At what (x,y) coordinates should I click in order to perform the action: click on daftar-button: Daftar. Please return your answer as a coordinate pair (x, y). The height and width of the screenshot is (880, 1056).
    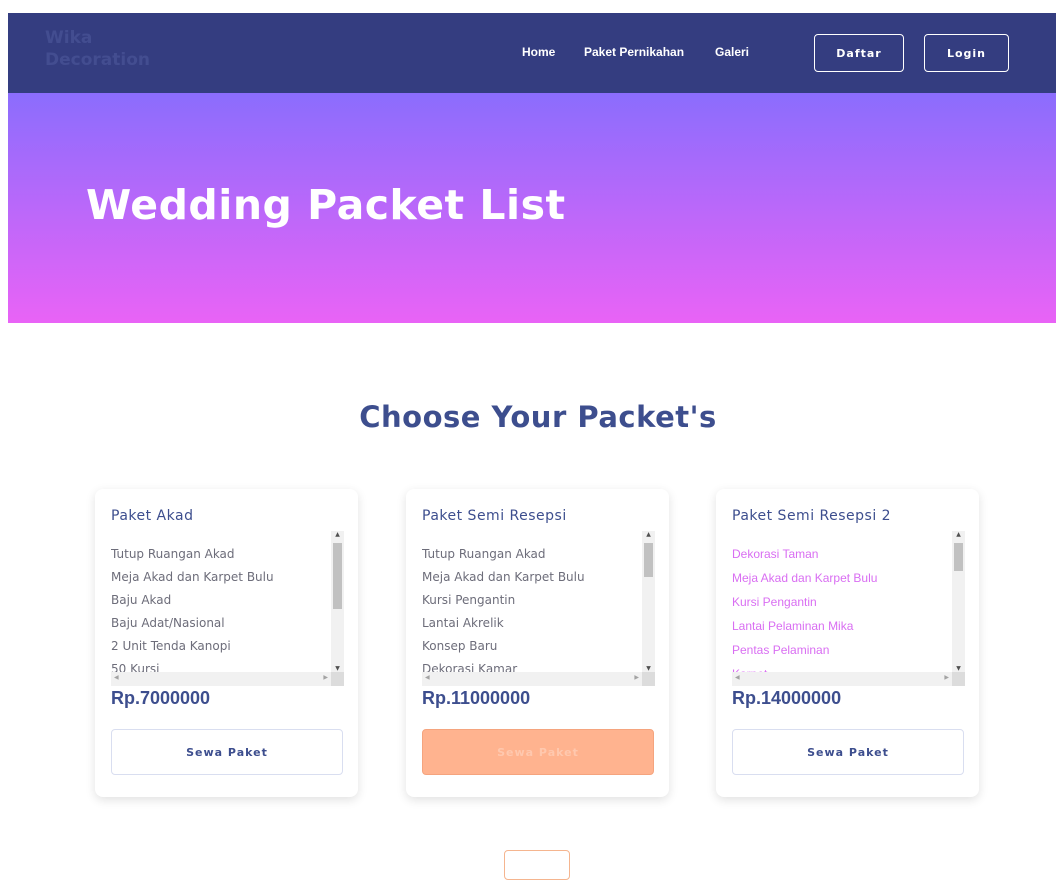
    Looking at the image, I should click on (859, 53).